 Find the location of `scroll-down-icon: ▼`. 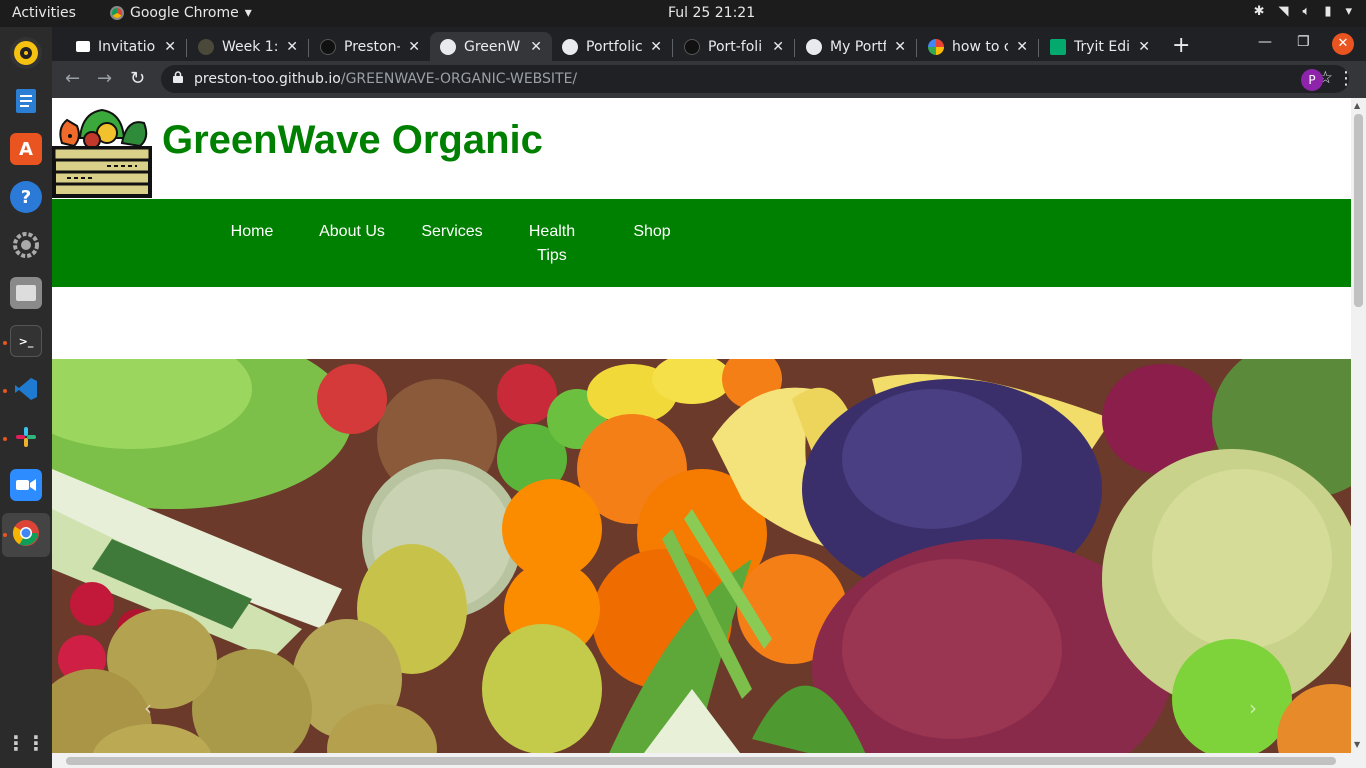

scroll-down-icon: ▼ is located at coordinates (1357, 744).